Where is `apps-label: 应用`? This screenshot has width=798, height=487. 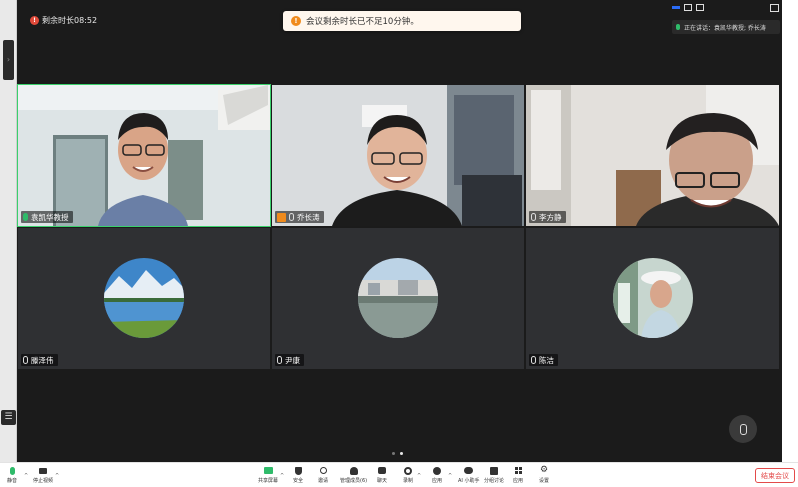
apps-label: 应用 is located at coordinates (437, 481).